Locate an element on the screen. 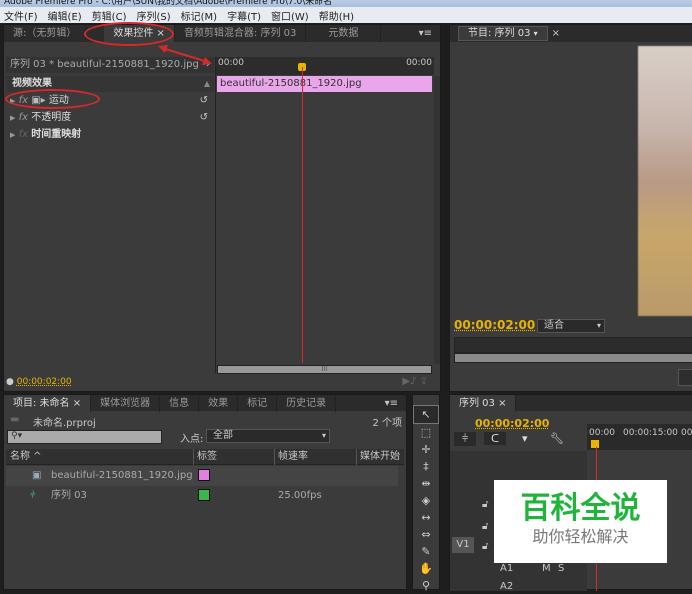  rolling-edit-tool-icon: ‡ is located at coordinates (426, 466).